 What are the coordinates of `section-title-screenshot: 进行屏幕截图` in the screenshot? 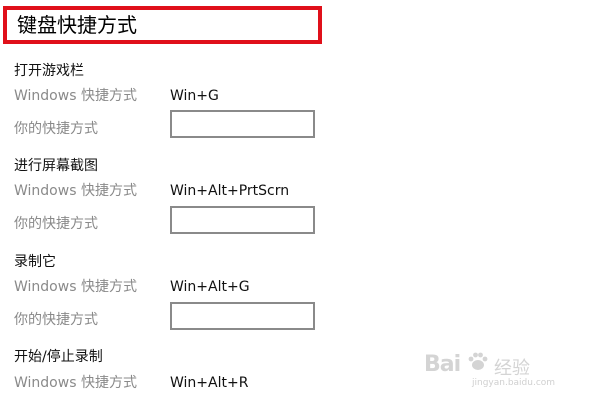 It's located at (56, 166).